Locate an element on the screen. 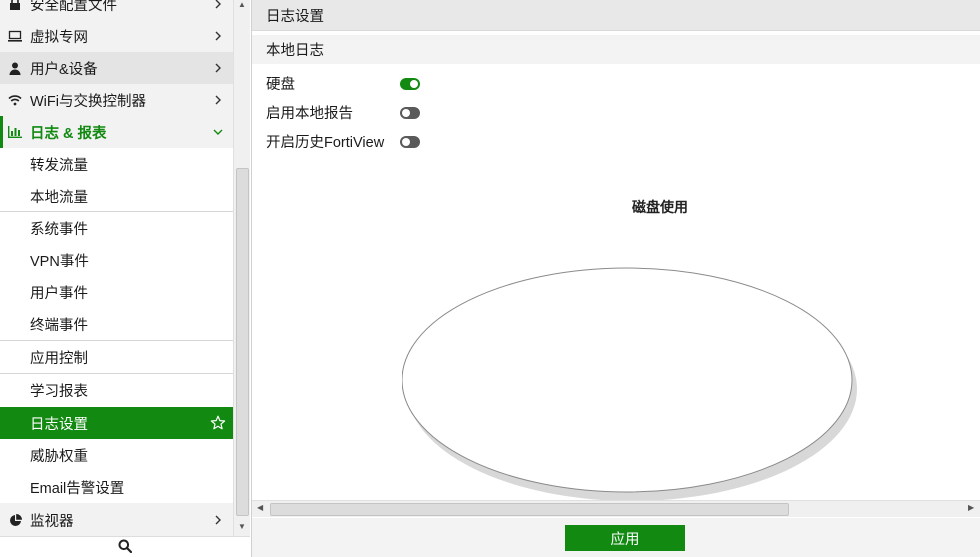  lock-icon is located at coordinates (15, 5).